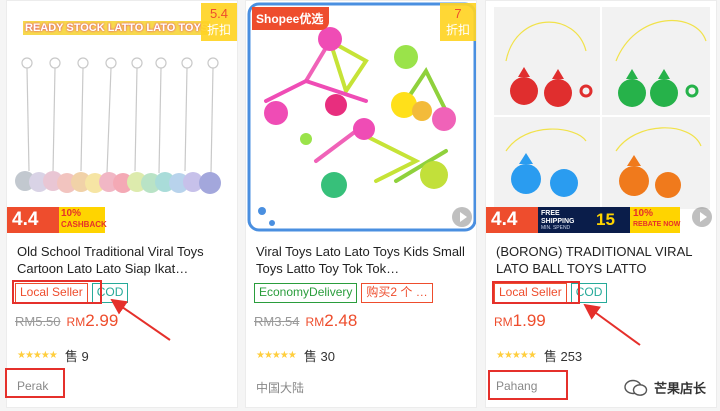 Image resolution: width=720 pixels, height=411 pixels. I want to click on annotation-arrows, so click(375, 322).